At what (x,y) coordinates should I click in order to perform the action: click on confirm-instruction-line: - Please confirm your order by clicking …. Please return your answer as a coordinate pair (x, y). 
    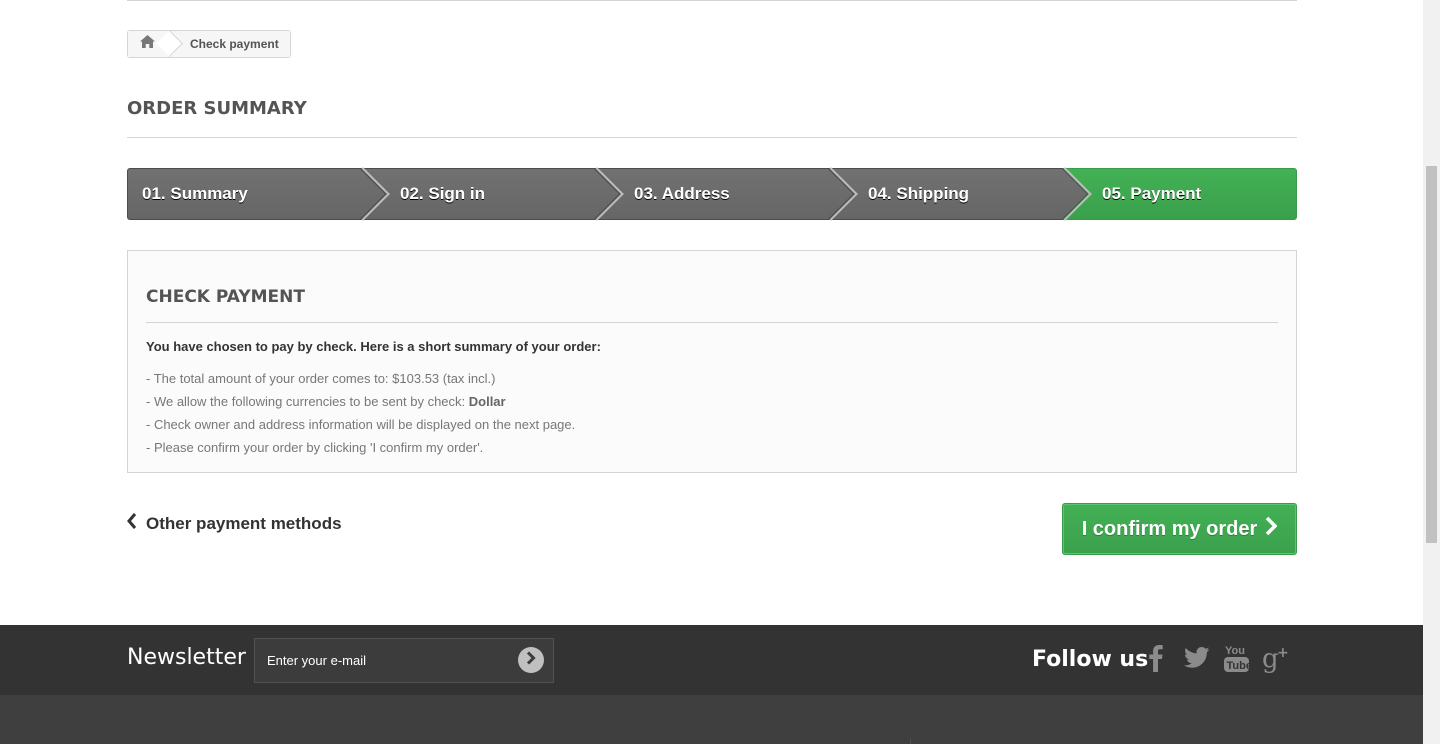
    Looking at the image, I should click on (315, 447).